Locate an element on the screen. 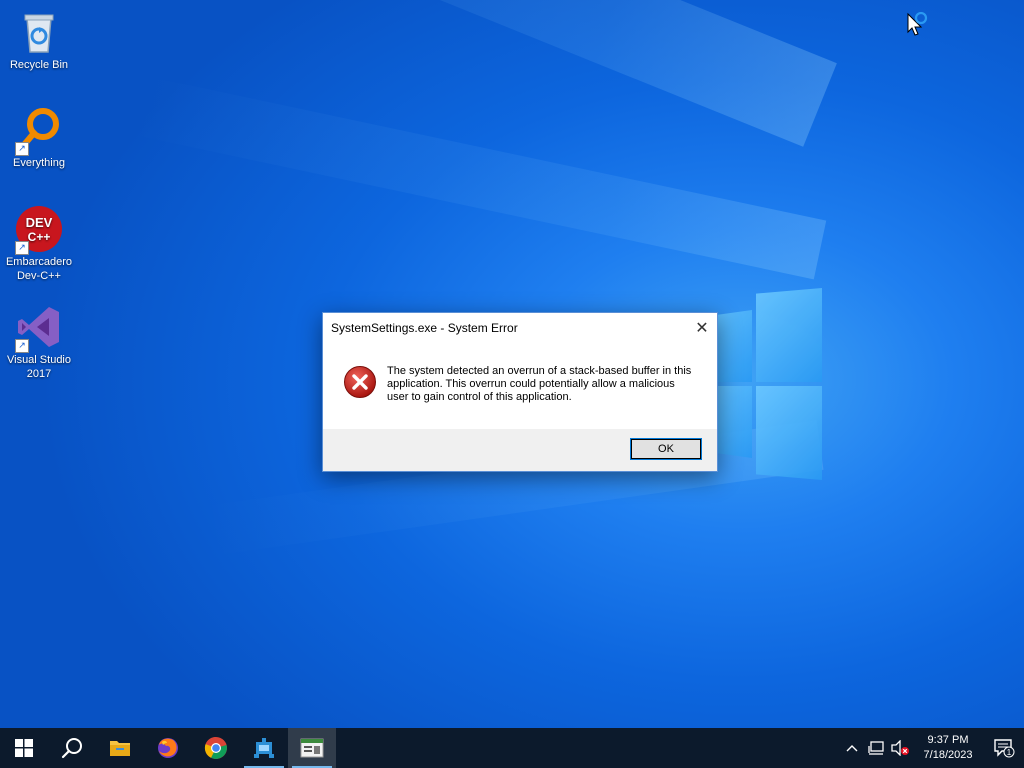  clock-date: 7/18/2023 is located at coordinates (948, 755).